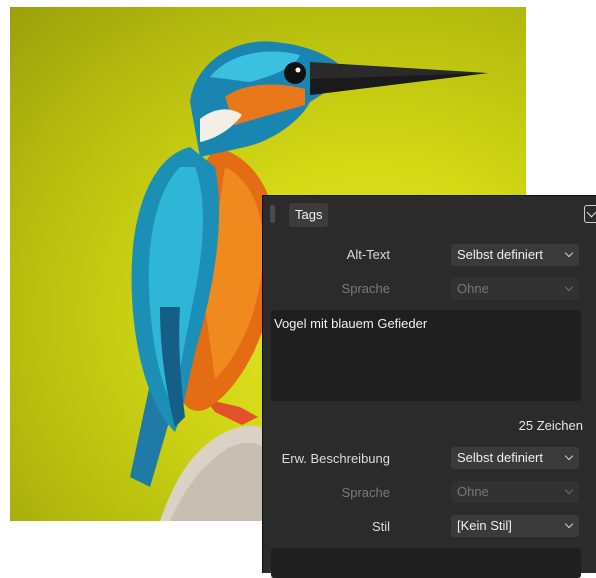 Image resolution: width=596 pixels, height=578 pixels. I want to click on alt-text-language-select: Ohne, so click(515, 289).